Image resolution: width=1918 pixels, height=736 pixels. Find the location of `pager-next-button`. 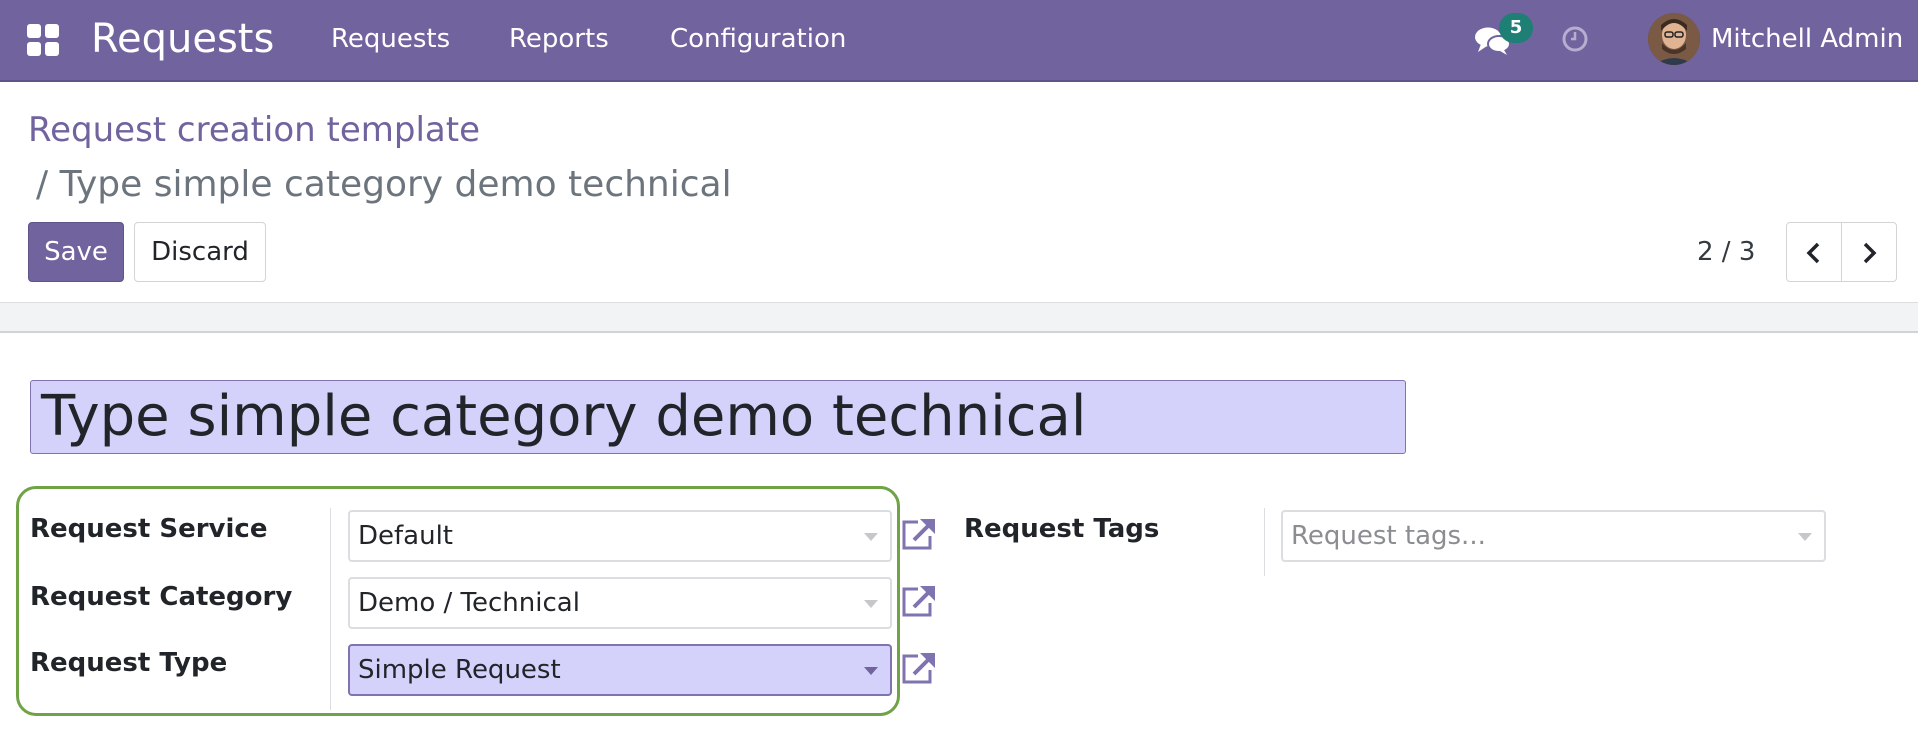

pager-next-button is located at coordinates (1869, 252).